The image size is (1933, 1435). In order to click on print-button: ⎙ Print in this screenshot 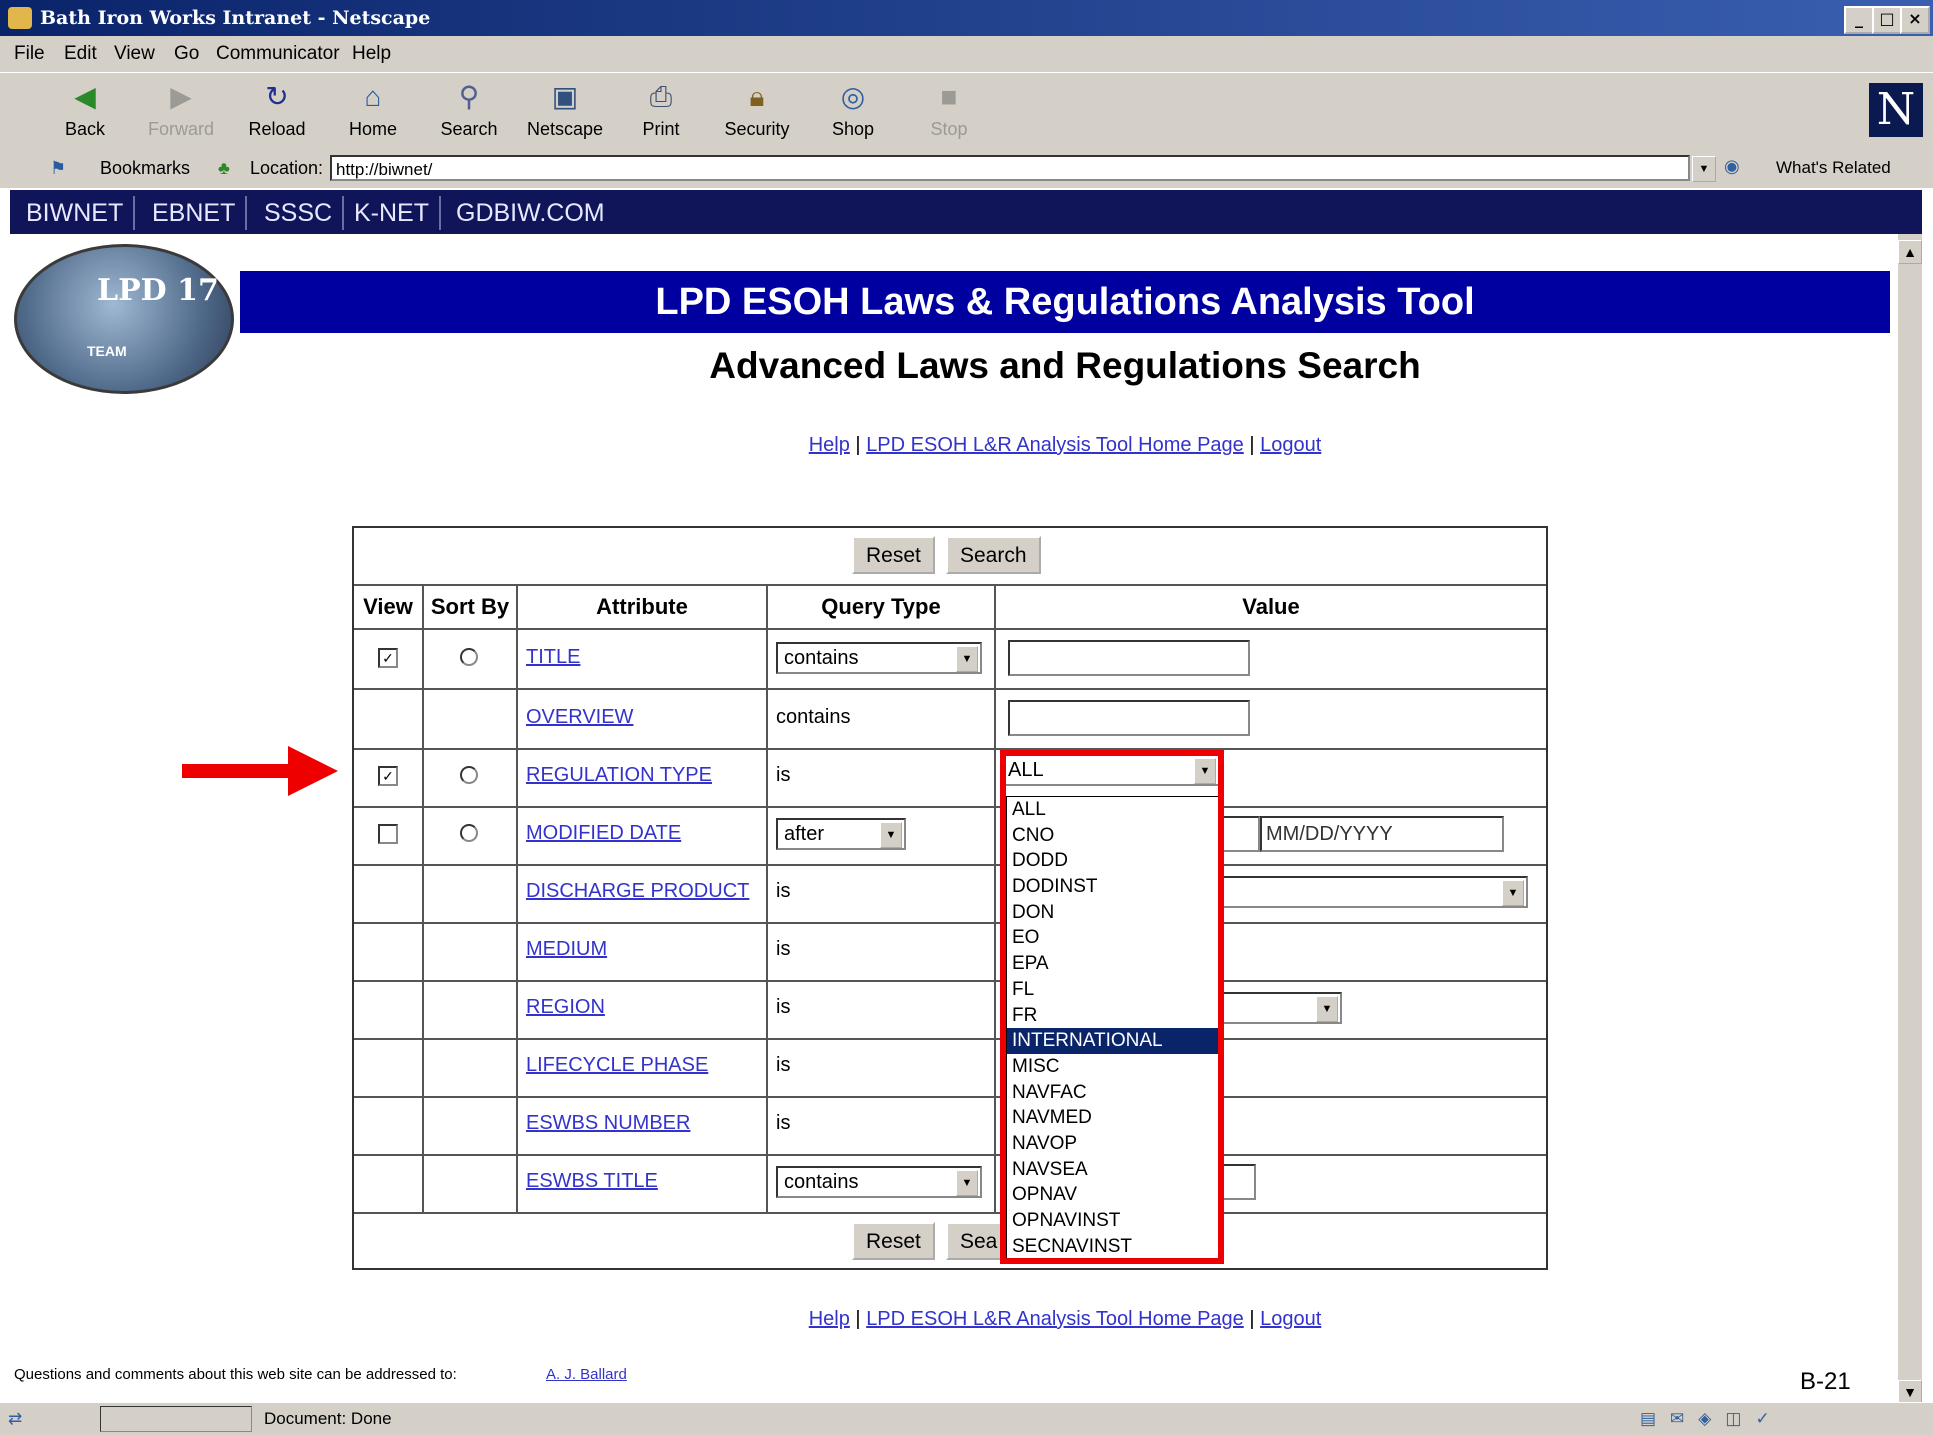, I will do `click(661, 109)`.